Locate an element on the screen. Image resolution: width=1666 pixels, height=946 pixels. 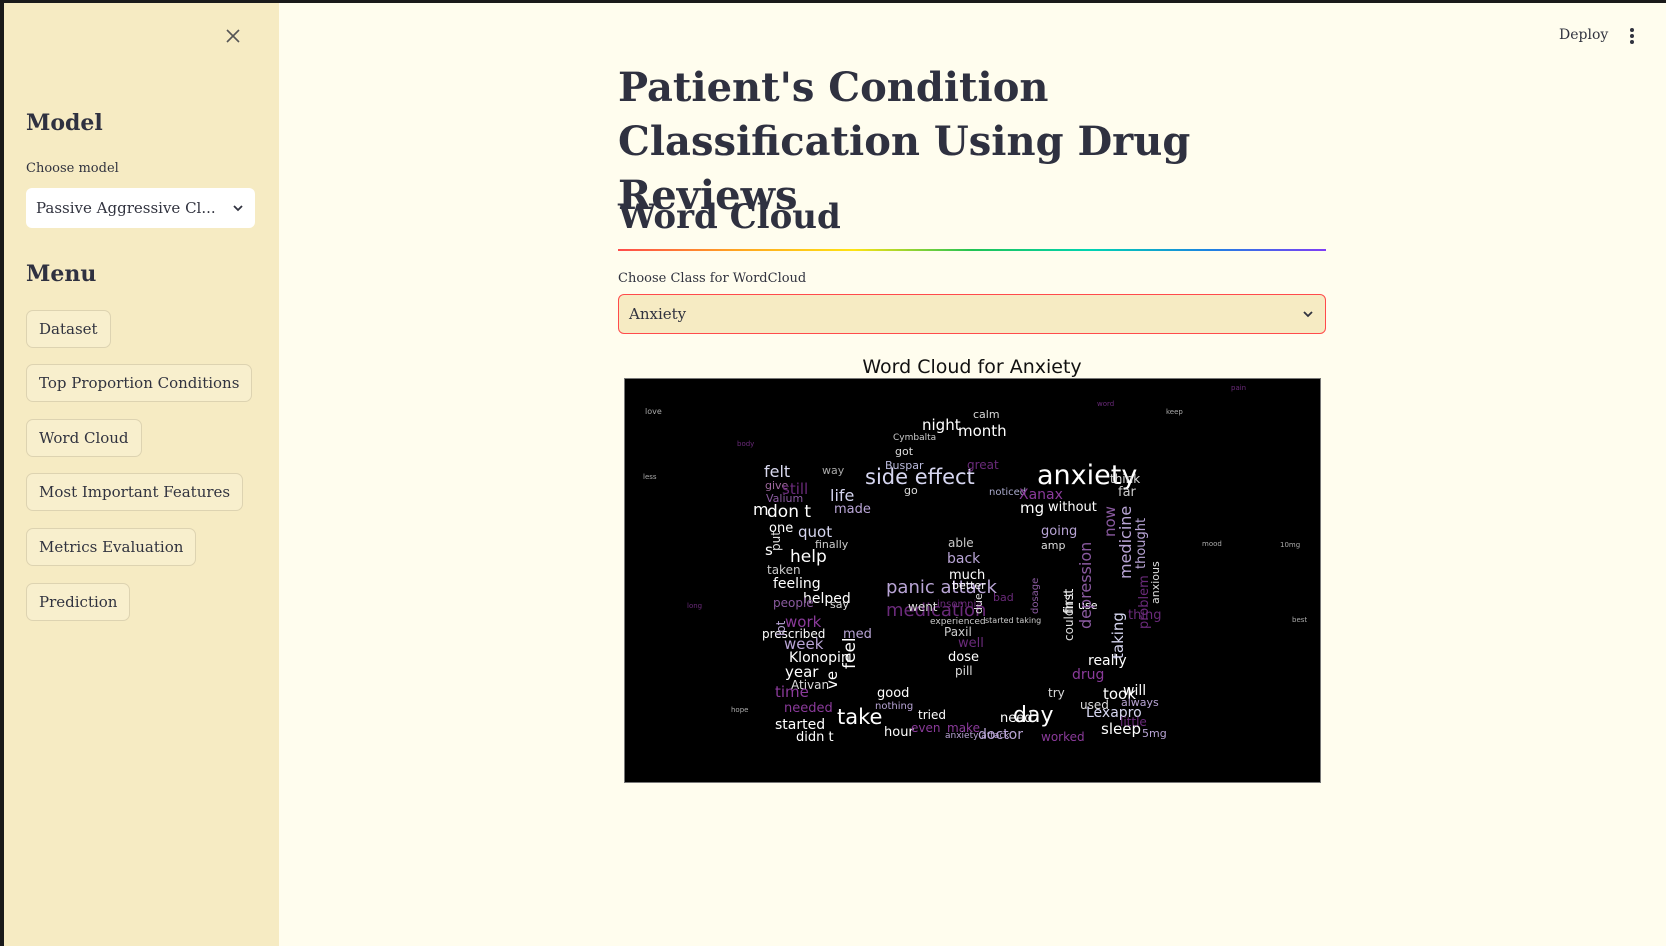
wordcloud-word: time is located at coordinates (792, 692).